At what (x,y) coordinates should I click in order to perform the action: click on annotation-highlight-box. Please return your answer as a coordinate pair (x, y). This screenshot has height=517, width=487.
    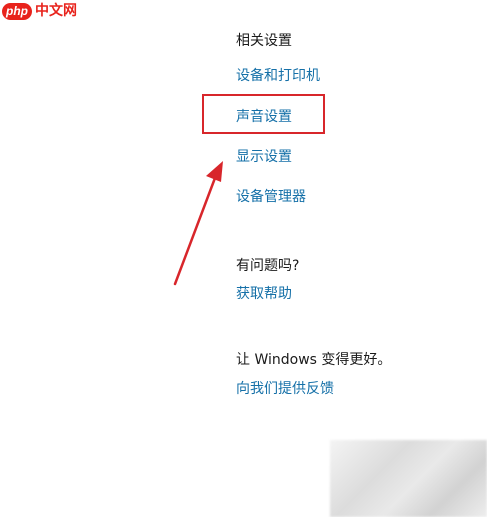
    Looking at the image, I should click on (263, 114).